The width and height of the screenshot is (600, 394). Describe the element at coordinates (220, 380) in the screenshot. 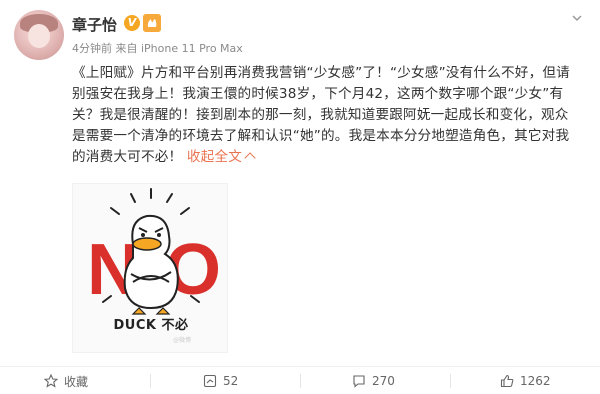

I see `repost-button: 52` at that location.